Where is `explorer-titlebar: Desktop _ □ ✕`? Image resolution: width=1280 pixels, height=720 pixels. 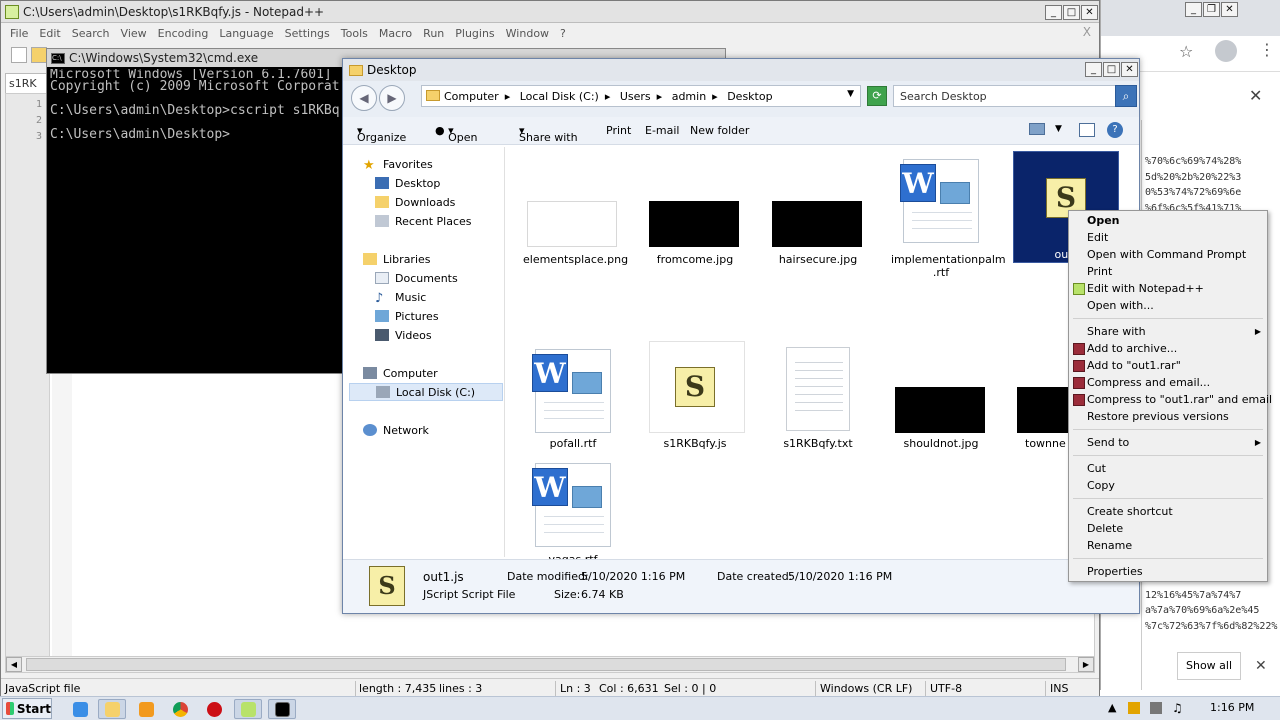 explorer-titlebar: Desktop _ □ ✕ is located at coordinates (741, 70).